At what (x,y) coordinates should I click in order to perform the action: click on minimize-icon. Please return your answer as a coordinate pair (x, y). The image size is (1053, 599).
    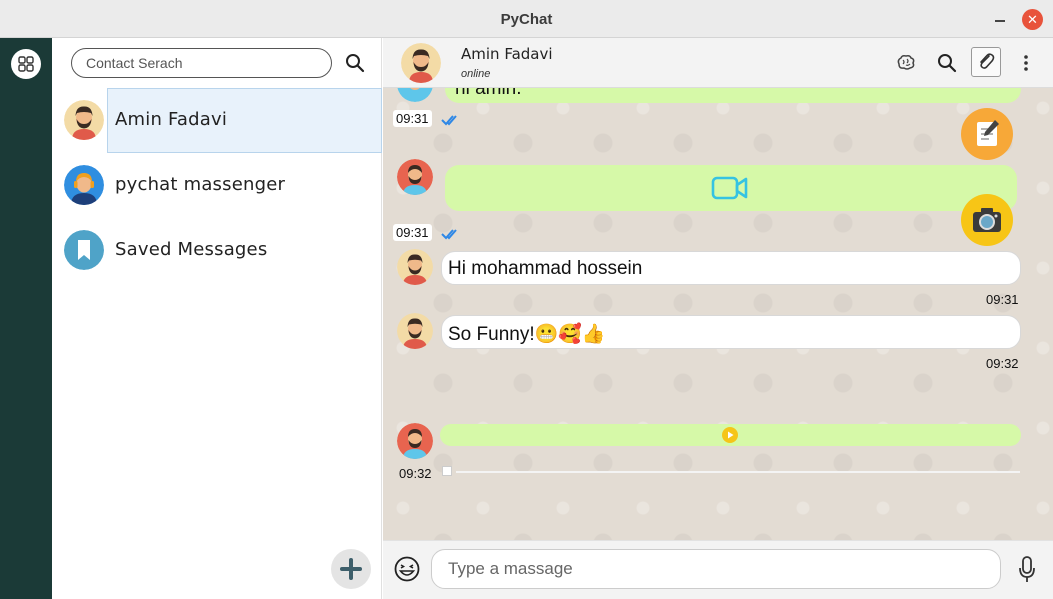
    Looking at the image, I should click on (1000, 18).